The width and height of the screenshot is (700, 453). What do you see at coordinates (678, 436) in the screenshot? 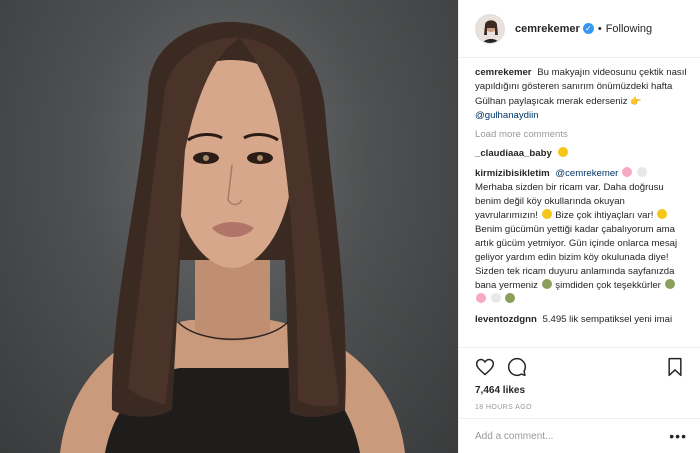
I see `more-icon: •••` at bounding box center [678, 436].